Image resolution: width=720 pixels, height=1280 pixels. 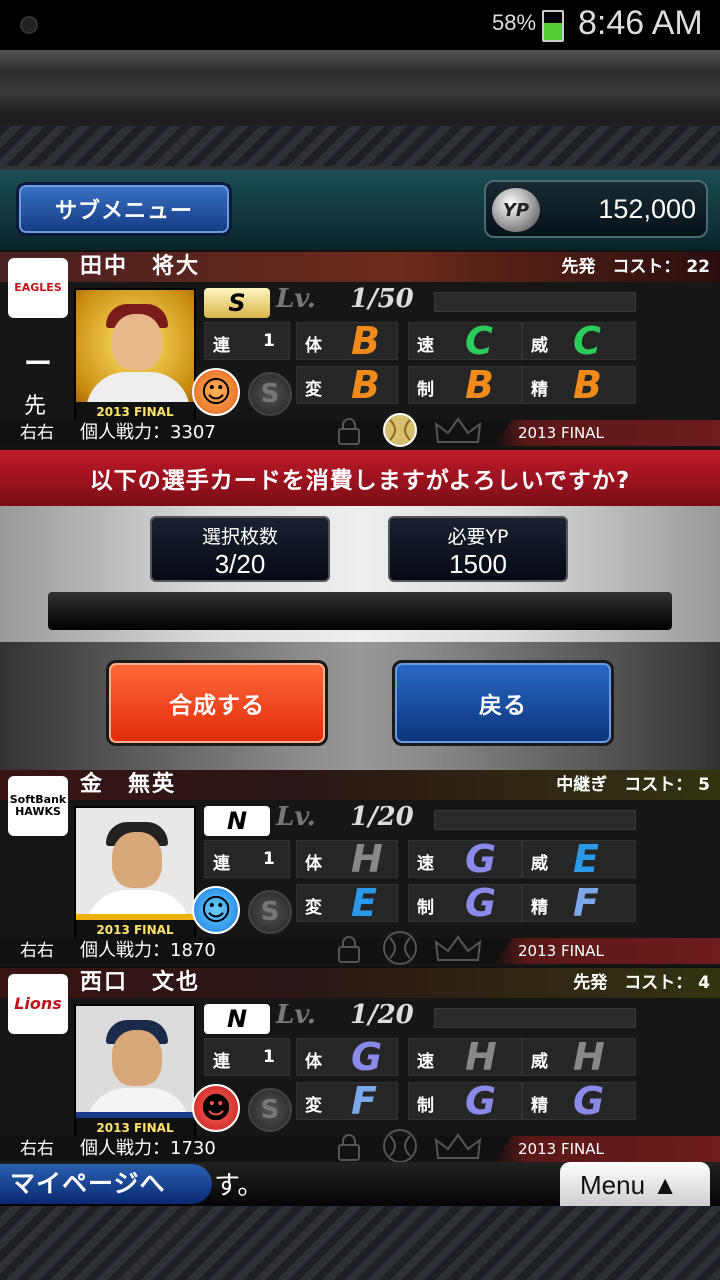 I want to click on rank-badge: S, so click(x=237, y=303).